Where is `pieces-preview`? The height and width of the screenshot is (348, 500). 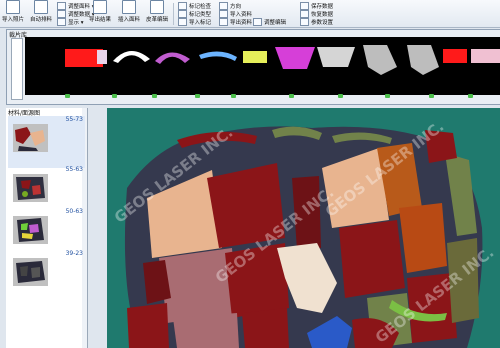
pieces-preview is located at coordinates (282, 60).